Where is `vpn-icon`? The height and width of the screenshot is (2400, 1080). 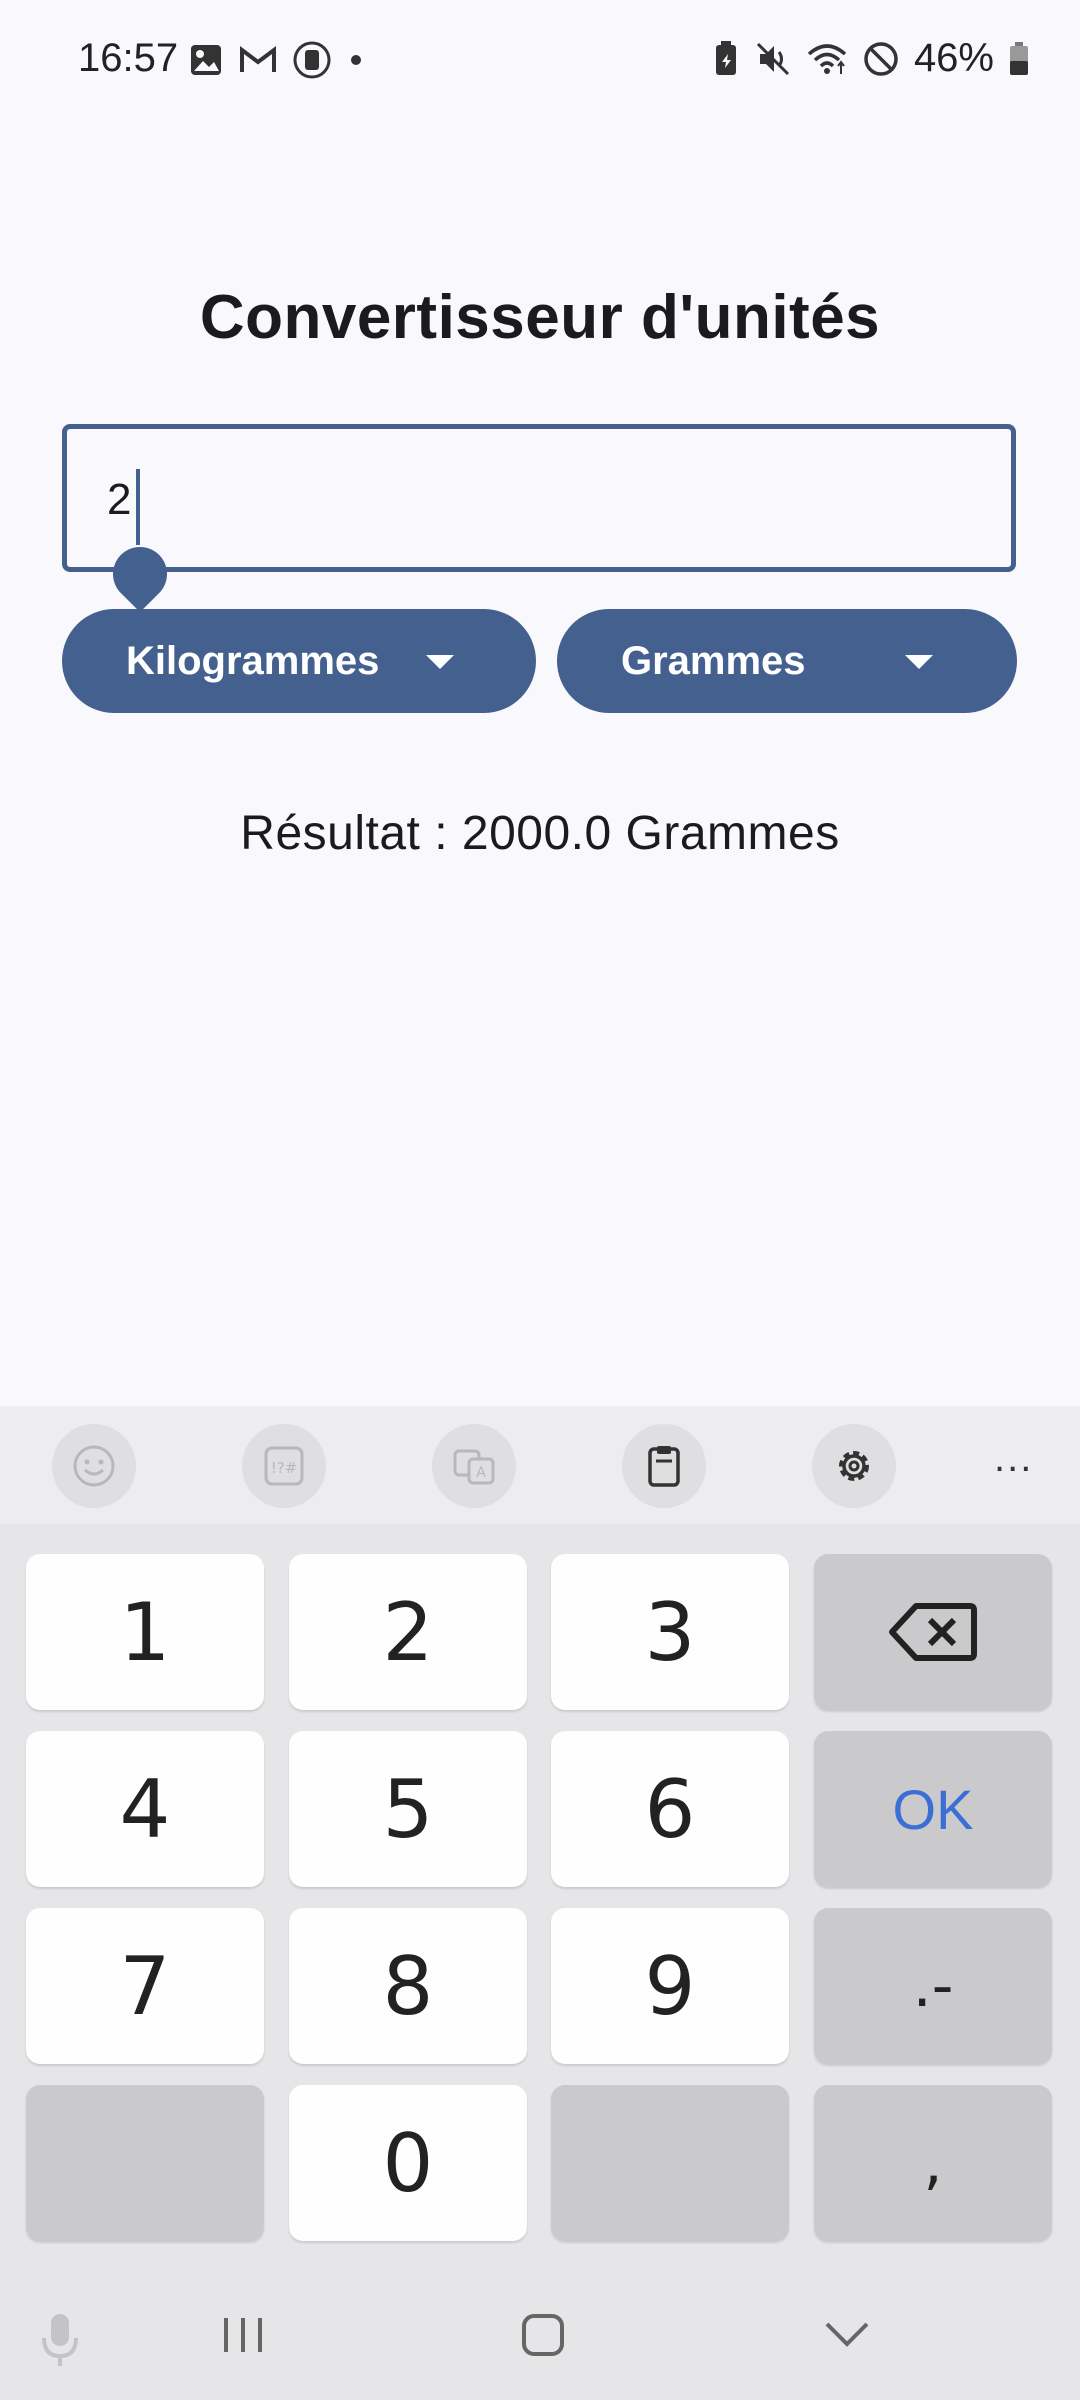
vpn-icon is located at coordinates (312, 60).